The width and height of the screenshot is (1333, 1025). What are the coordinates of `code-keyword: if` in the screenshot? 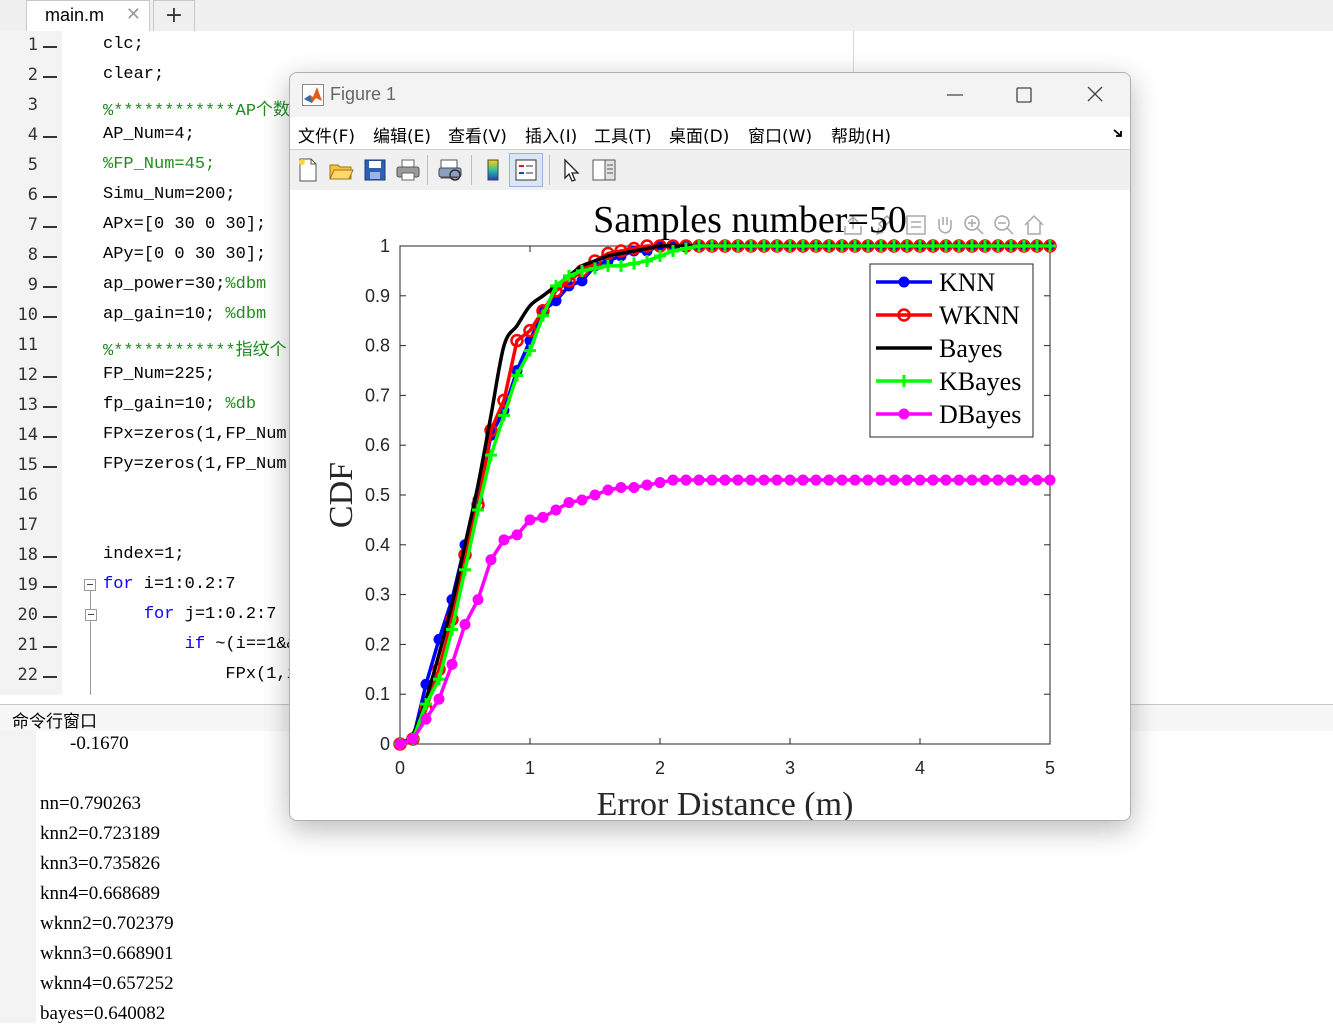 It's located at (195, 644).